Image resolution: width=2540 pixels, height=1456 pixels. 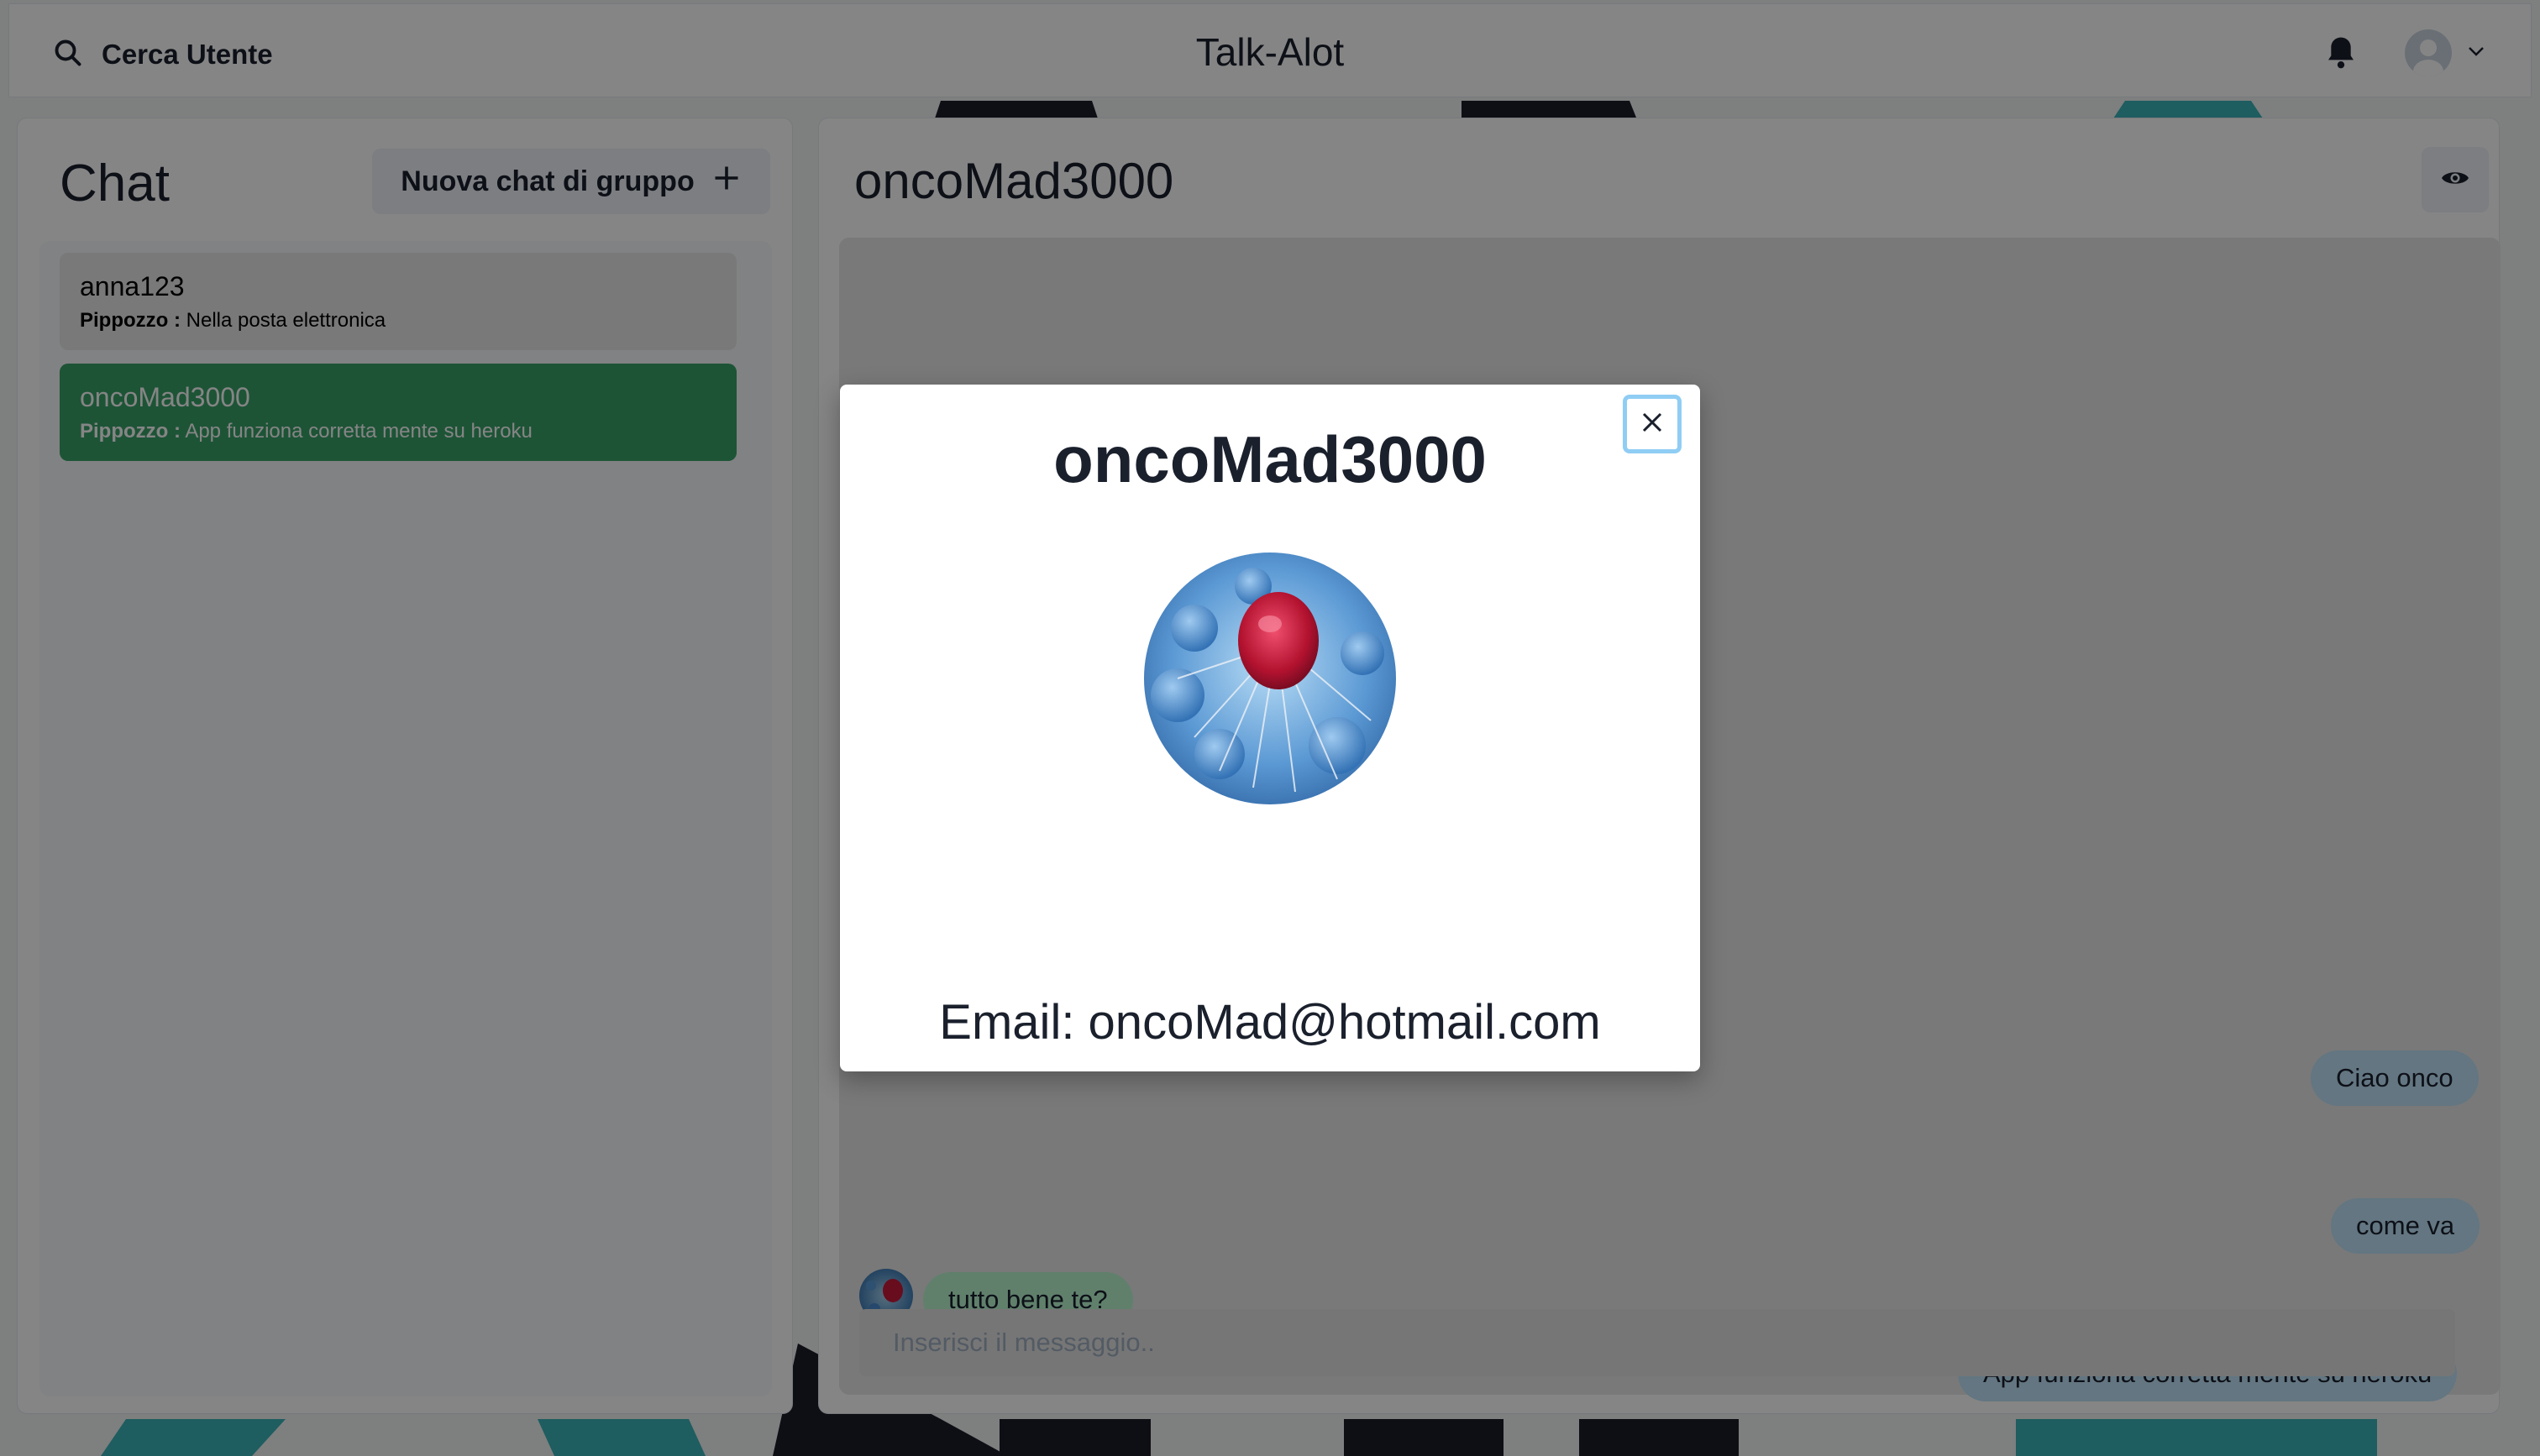 I want to click on close-modal-button, so click(x=1652, y=424).